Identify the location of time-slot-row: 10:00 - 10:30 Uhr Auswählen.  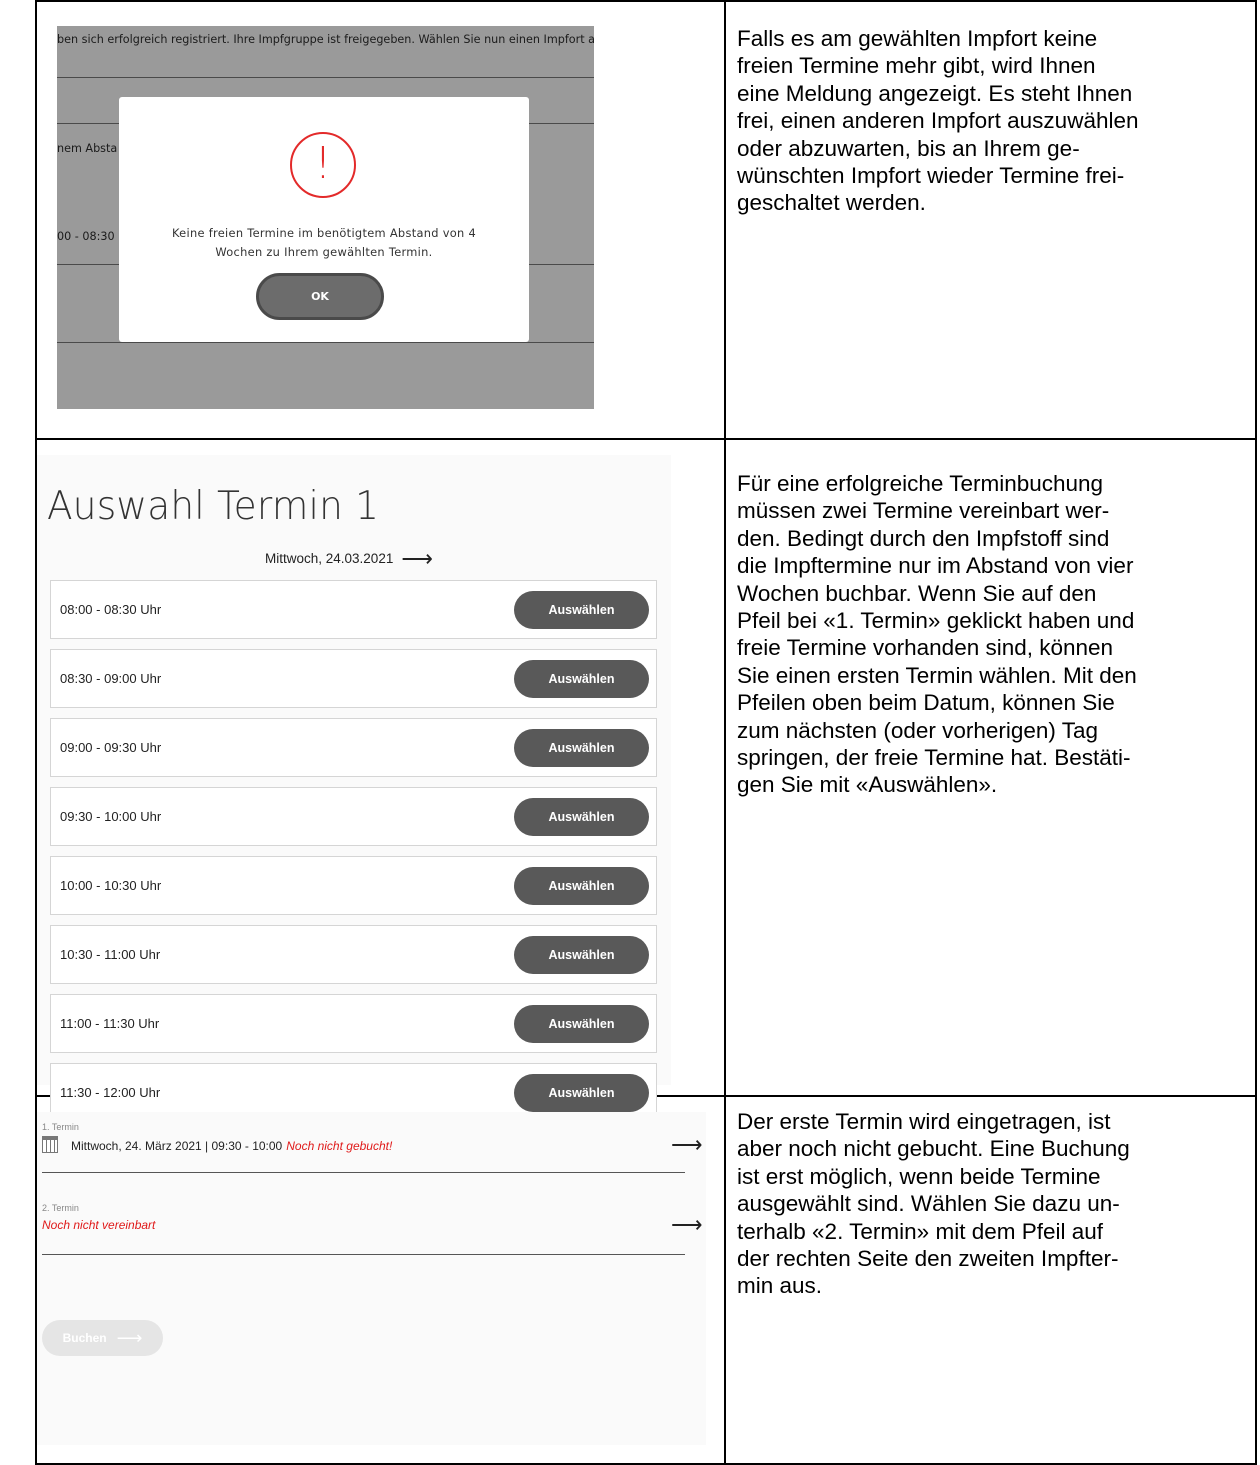
(353, 885).